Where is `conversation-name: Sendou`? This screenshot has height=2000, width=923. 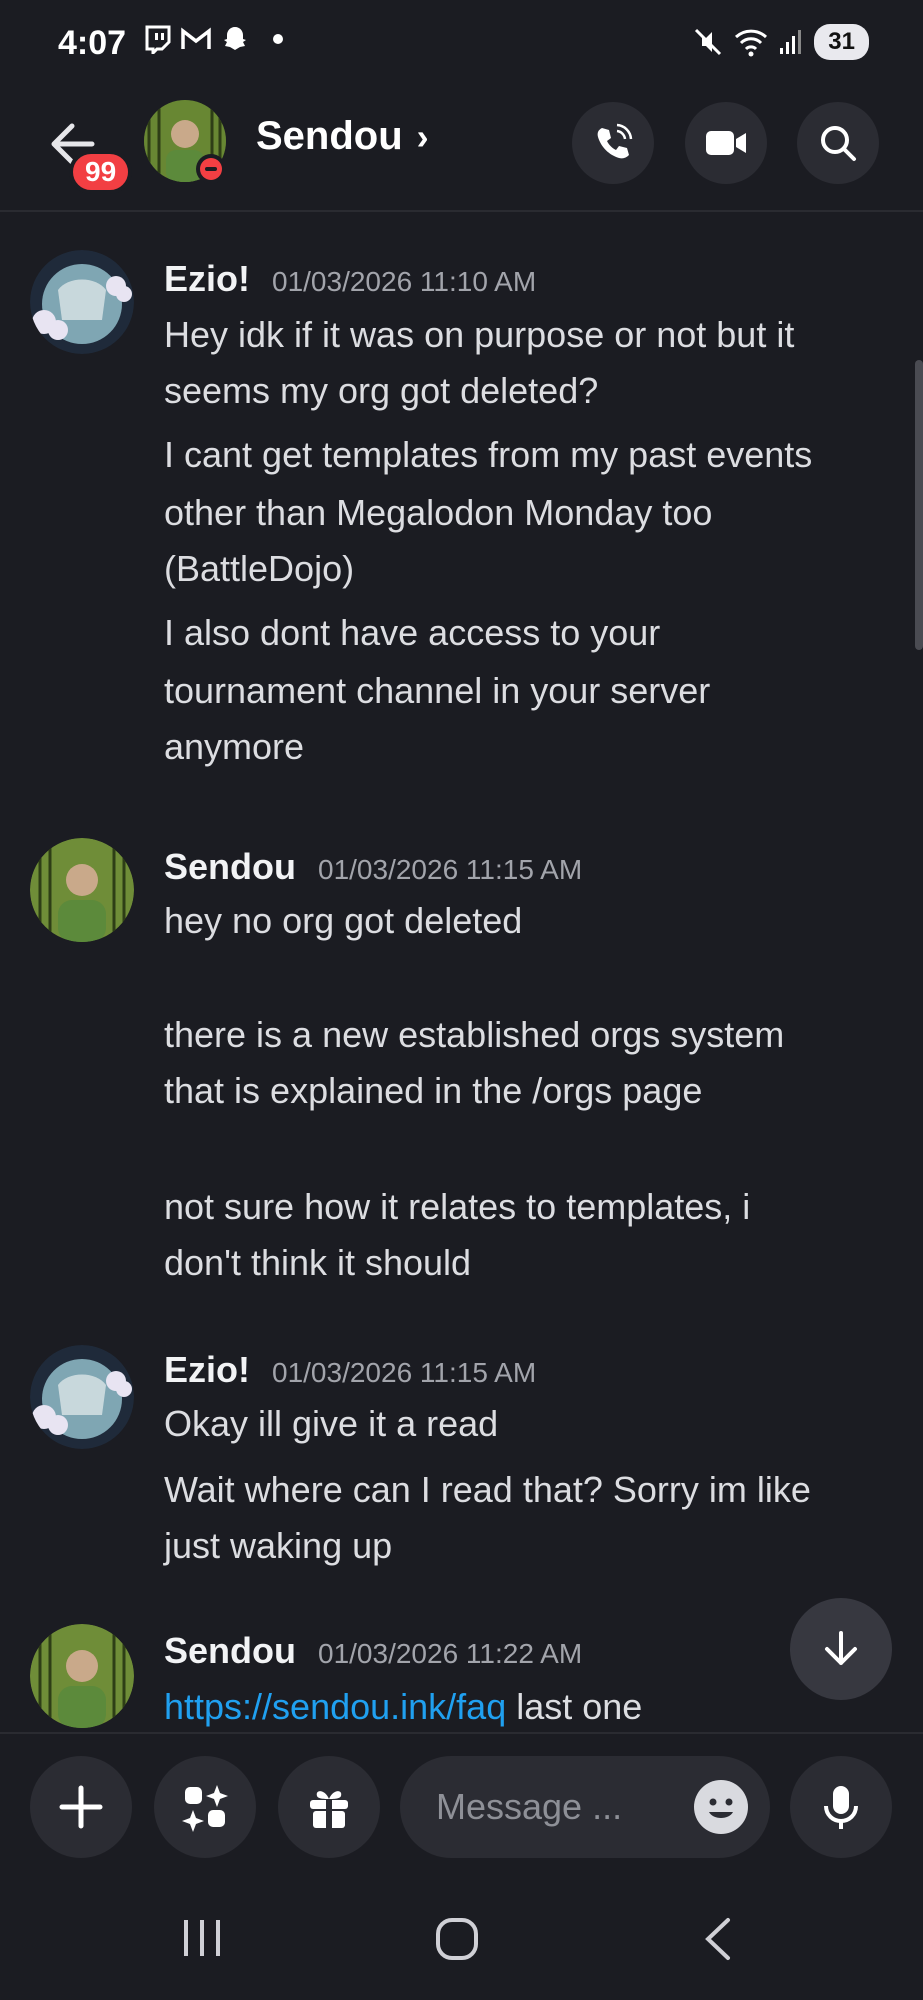 conversation-name: Sendou is located at coordinates (329, 136).